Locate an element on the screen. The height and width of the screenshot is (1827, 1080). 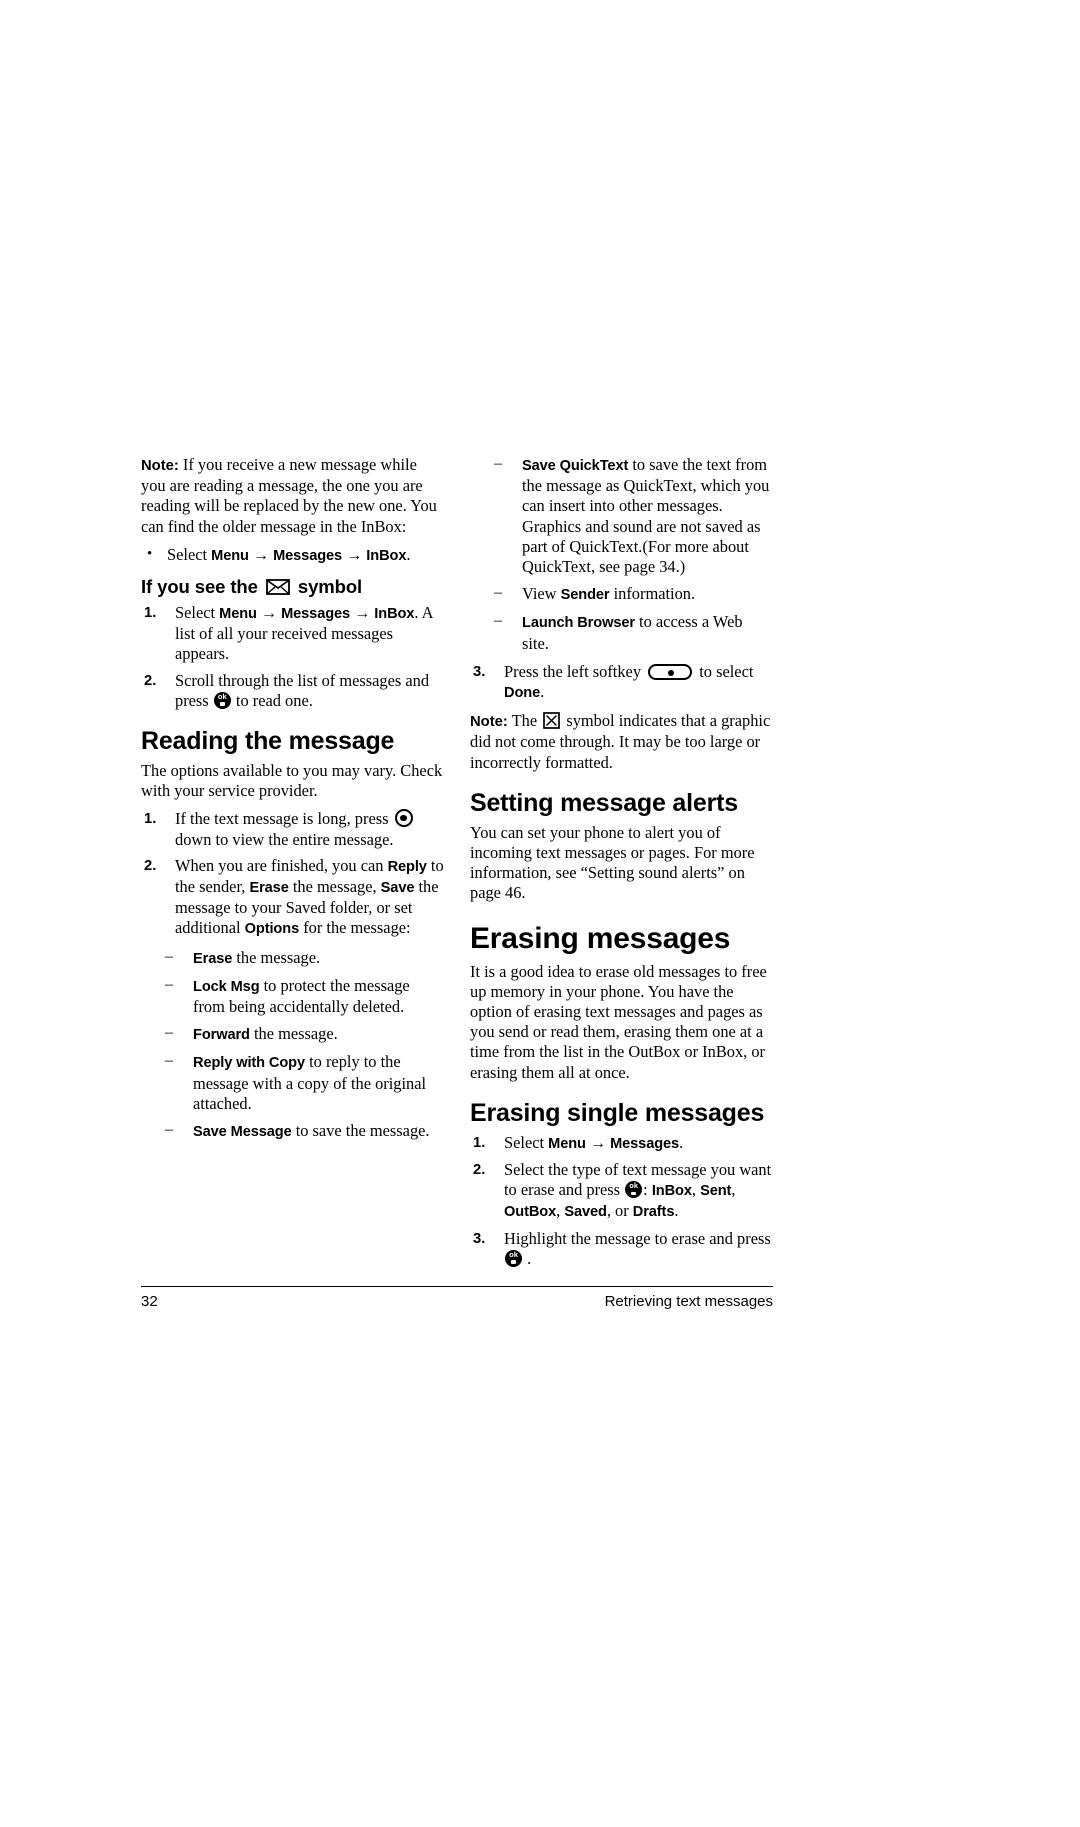
heading-if-you-see-symbol: If you see the symbol is located at coordinates (292, 587).